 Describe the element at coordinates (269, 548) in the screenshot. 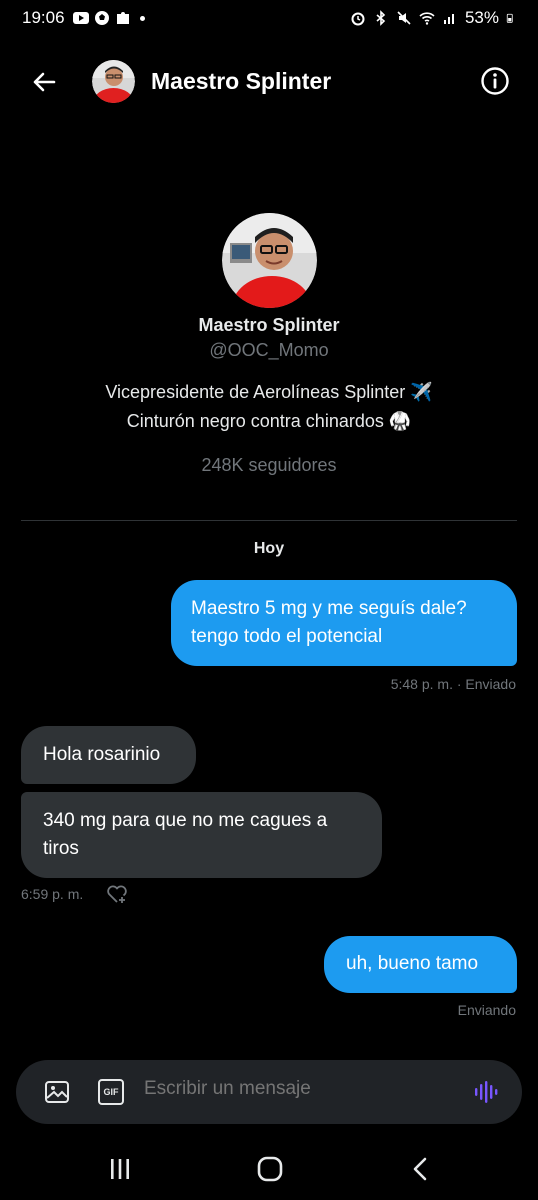

I see `day-separator: Hoy` at that location.